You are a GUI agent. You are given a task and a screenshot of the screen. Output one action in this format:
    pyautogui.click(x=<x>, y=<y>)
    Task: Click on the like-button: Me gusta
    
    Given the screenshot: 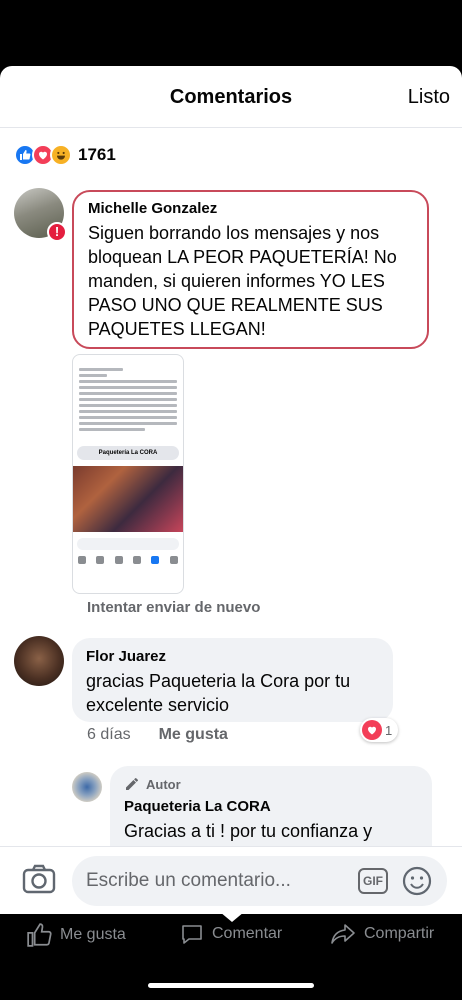 What is the action you would take?
    pyautogui.click(x=76, y=935)
    